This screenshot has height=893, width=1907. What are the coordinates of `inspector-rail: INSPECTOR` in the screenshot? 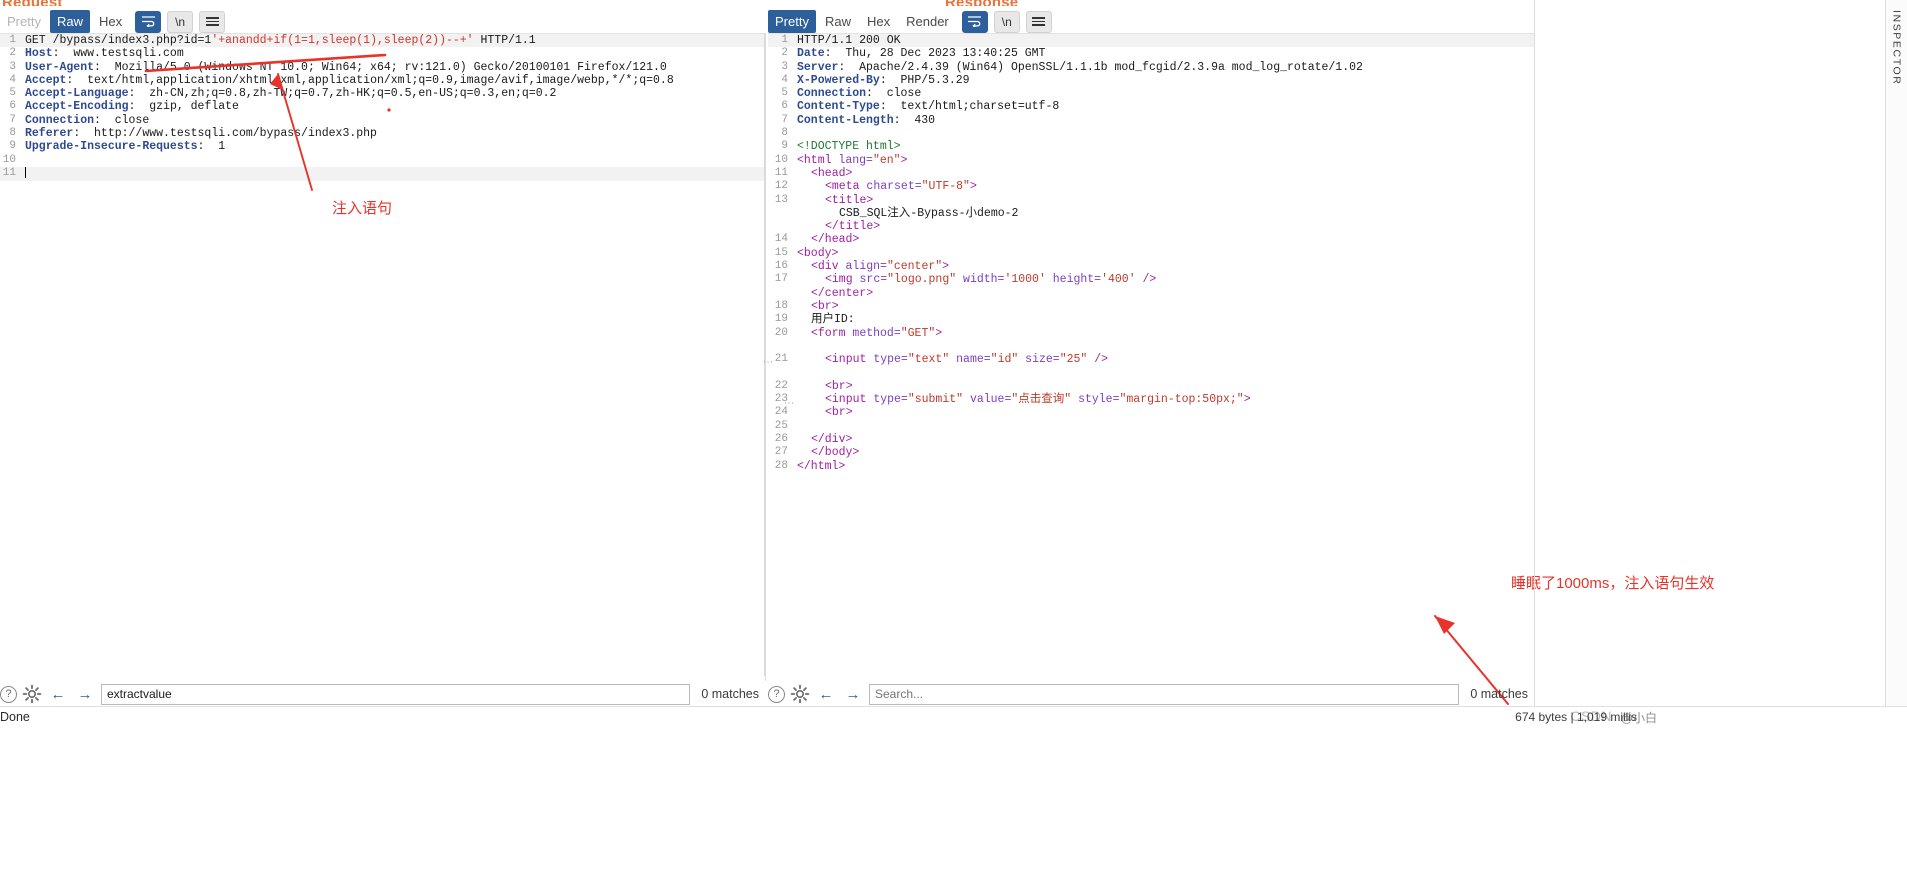 It's located at (1896, 357).